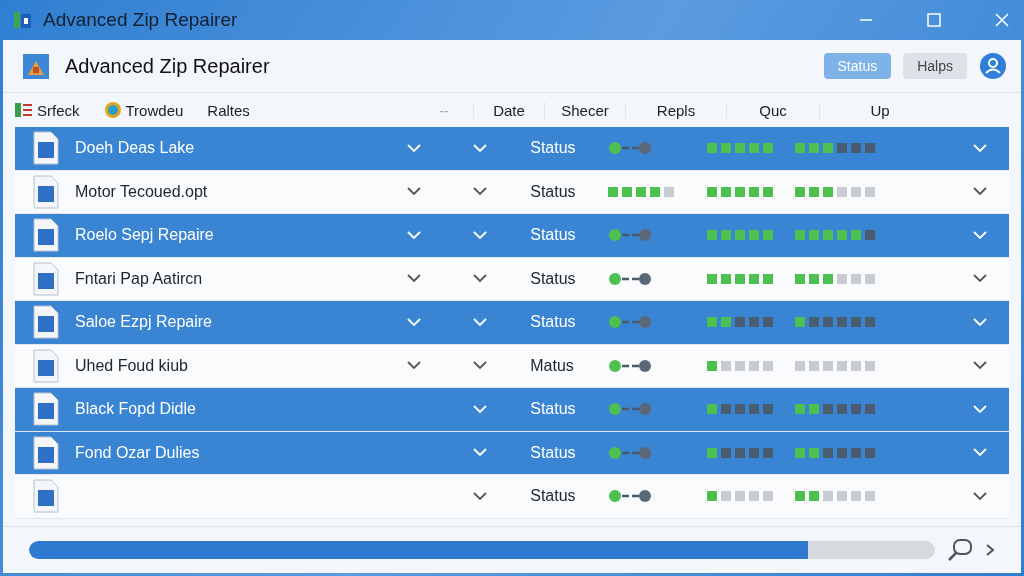 This screenshot has width=1024, height=576. I want to click on app-title: Advanced Zip Repairer, so click(167, 66).